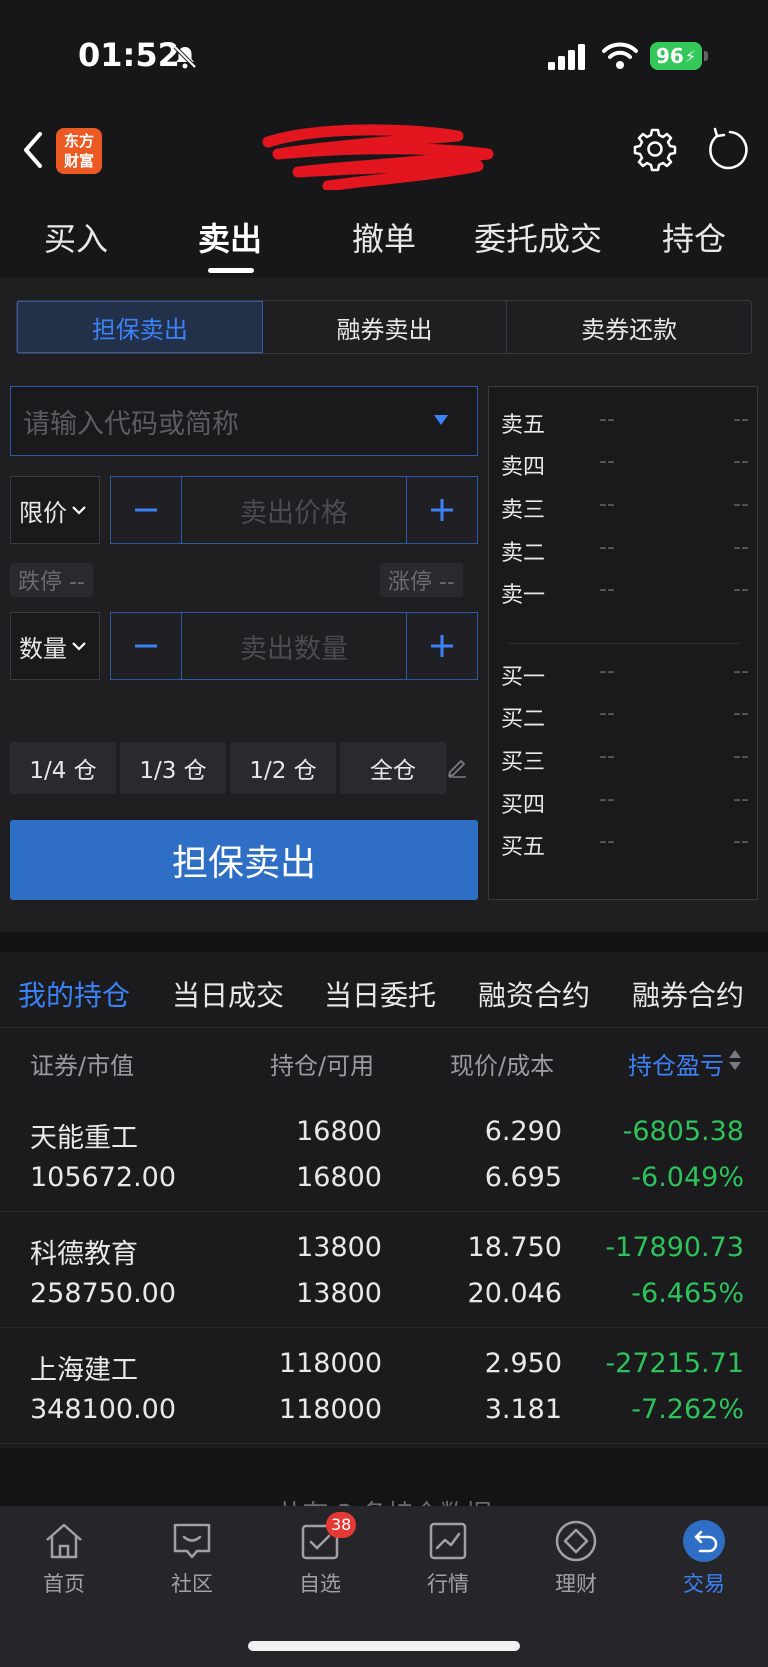  Describe the element at coordinates (448, 1541) in the screenshot. I see `market-icon` at that location.